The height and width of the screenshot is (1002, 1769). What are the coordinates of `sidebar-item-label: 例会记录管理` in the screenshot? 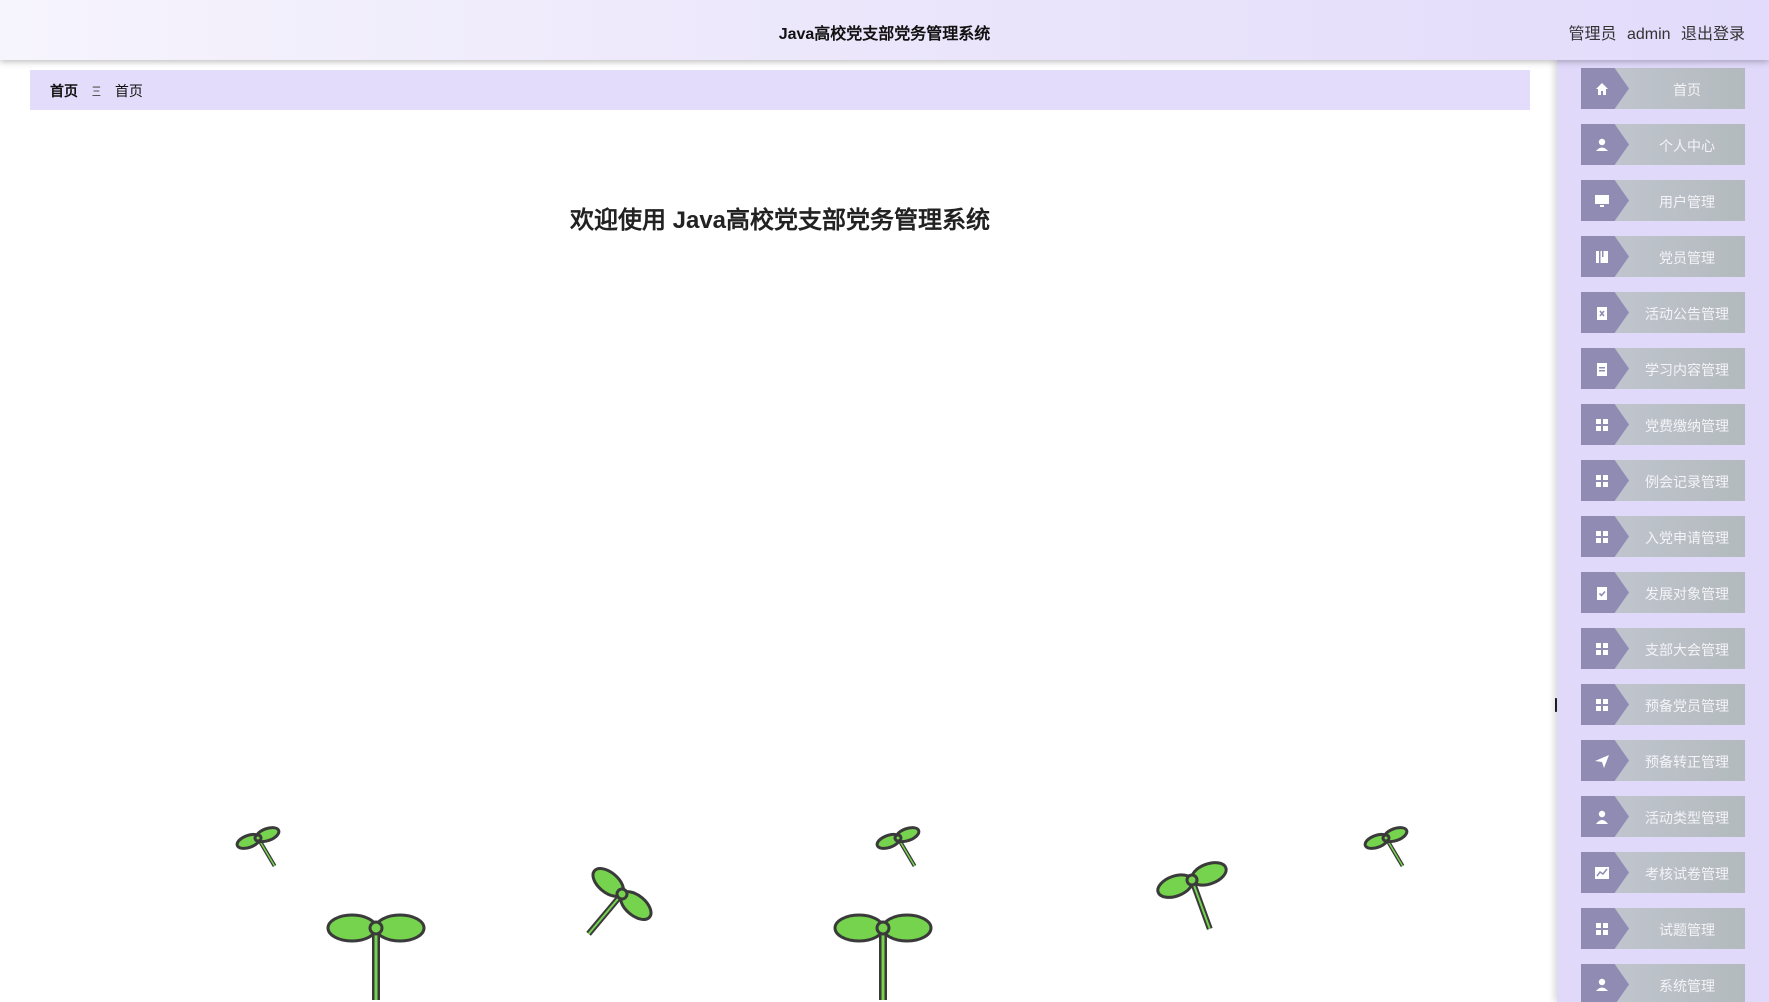 It's located at (1687, 482).